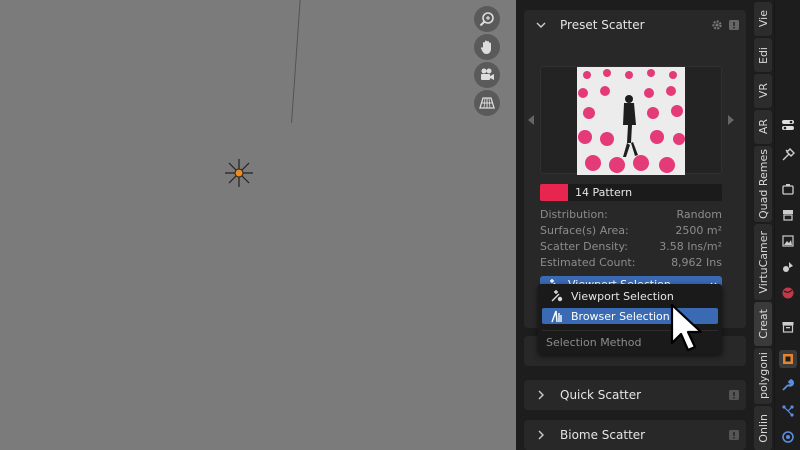 This screenshot has height=450, width=800. Describe the element at coordinates (622, 296) in the screenshot. I see `dropdown-item-label: Viewport Selection` at that location.